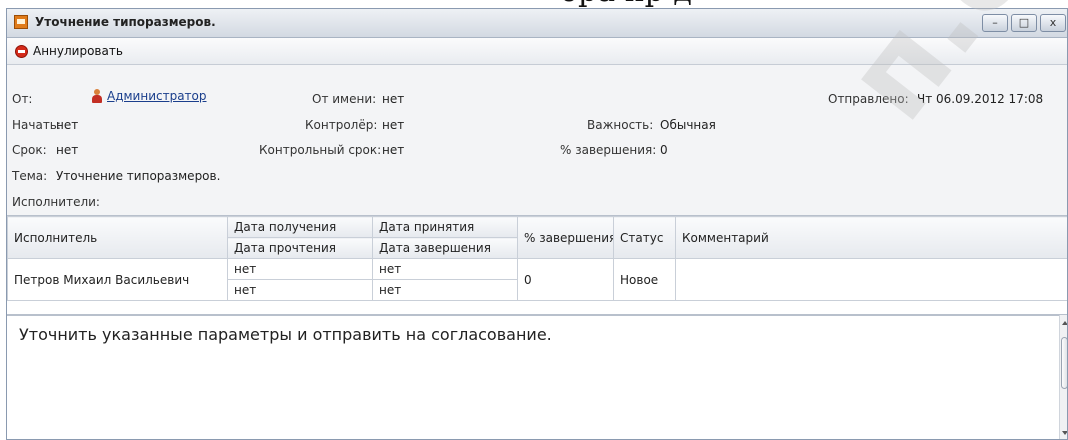 This screenshot has width=1068, height=440. What do you see at coordinates (56, 202) in the screenshot?
I see `executors-label: Исполнители:` at bounding box center [56, 202].